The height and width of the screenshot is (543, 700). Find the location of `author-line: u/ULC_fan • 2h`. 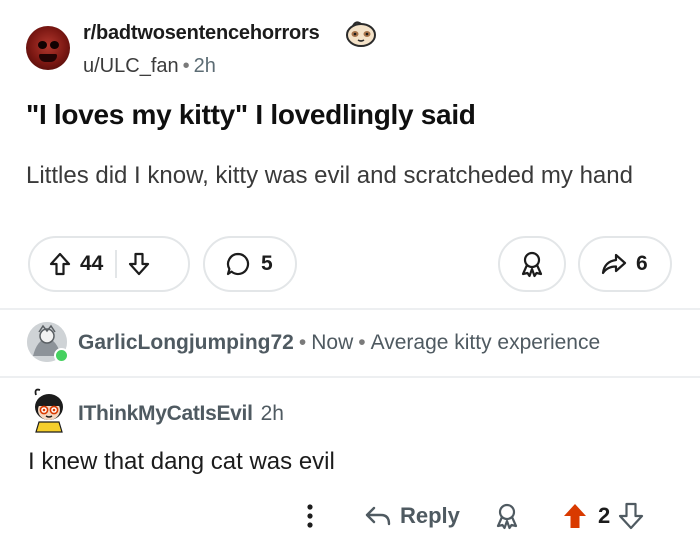

author-line: u/ULC_fan • 2h is located at coordinates (149, 66).